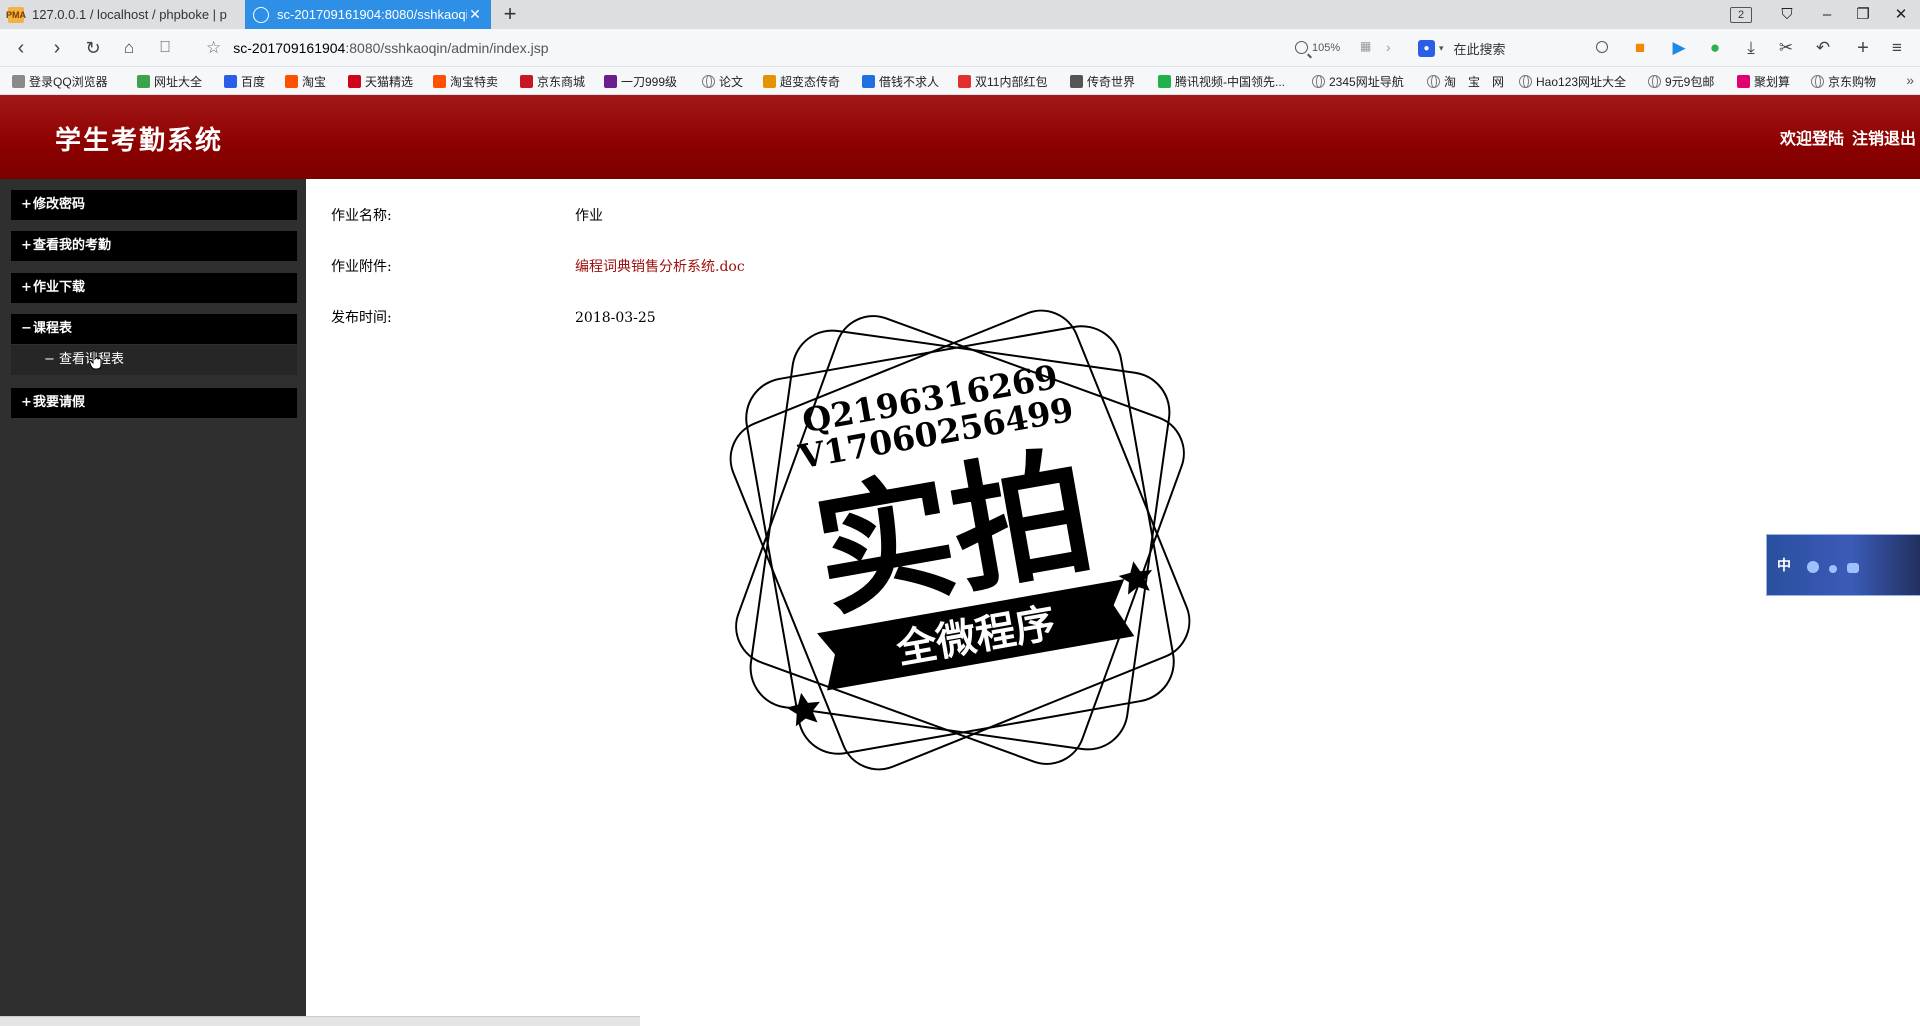 This screenshot has width=1920, height=1026. Describe the element at coordinates (139, 141) in the screenshot. I see `page-title: 学生考勤系统` at that location.